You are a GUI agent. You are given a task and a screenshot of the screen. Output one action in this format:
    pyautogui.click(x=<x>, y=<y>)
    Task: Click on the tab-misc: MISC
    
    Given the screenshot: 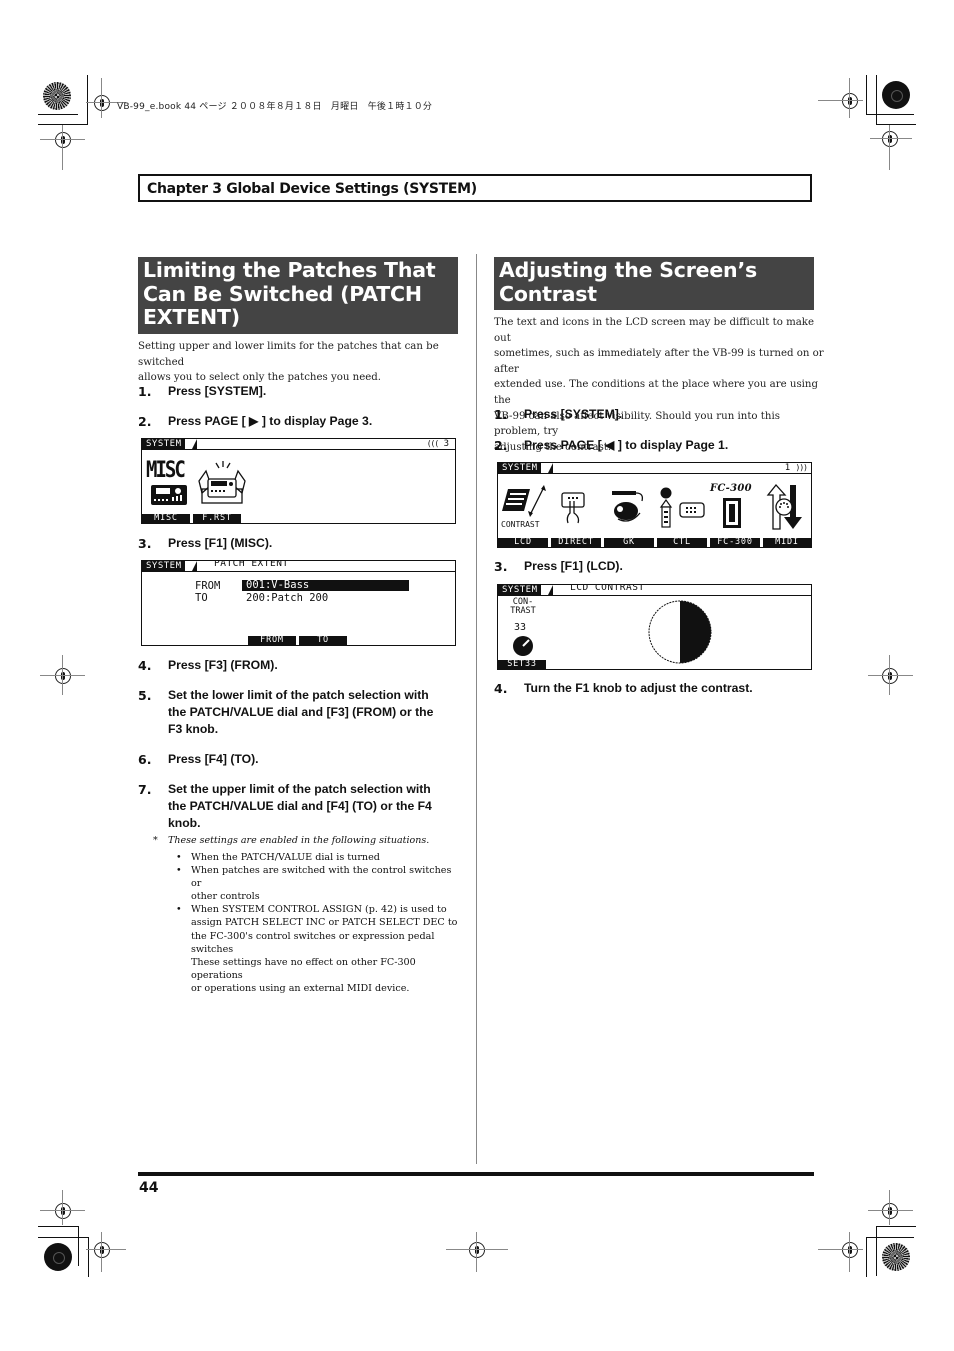 What is the action you would take?
    pyautogui.click(x=166, y=518)
    